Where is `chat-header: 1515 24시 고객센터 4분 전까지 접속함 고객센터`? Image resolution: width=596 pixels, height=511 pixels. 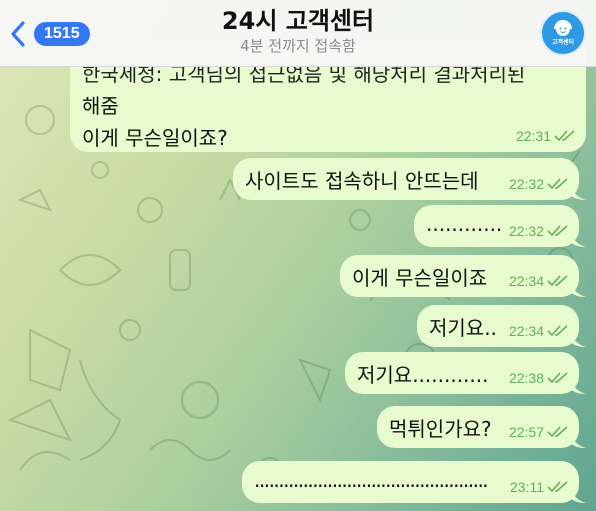
chat-header: 1515 24시 고객센터 4분 전까지 접속함 고객센터 is located at coordinates (298, 33).